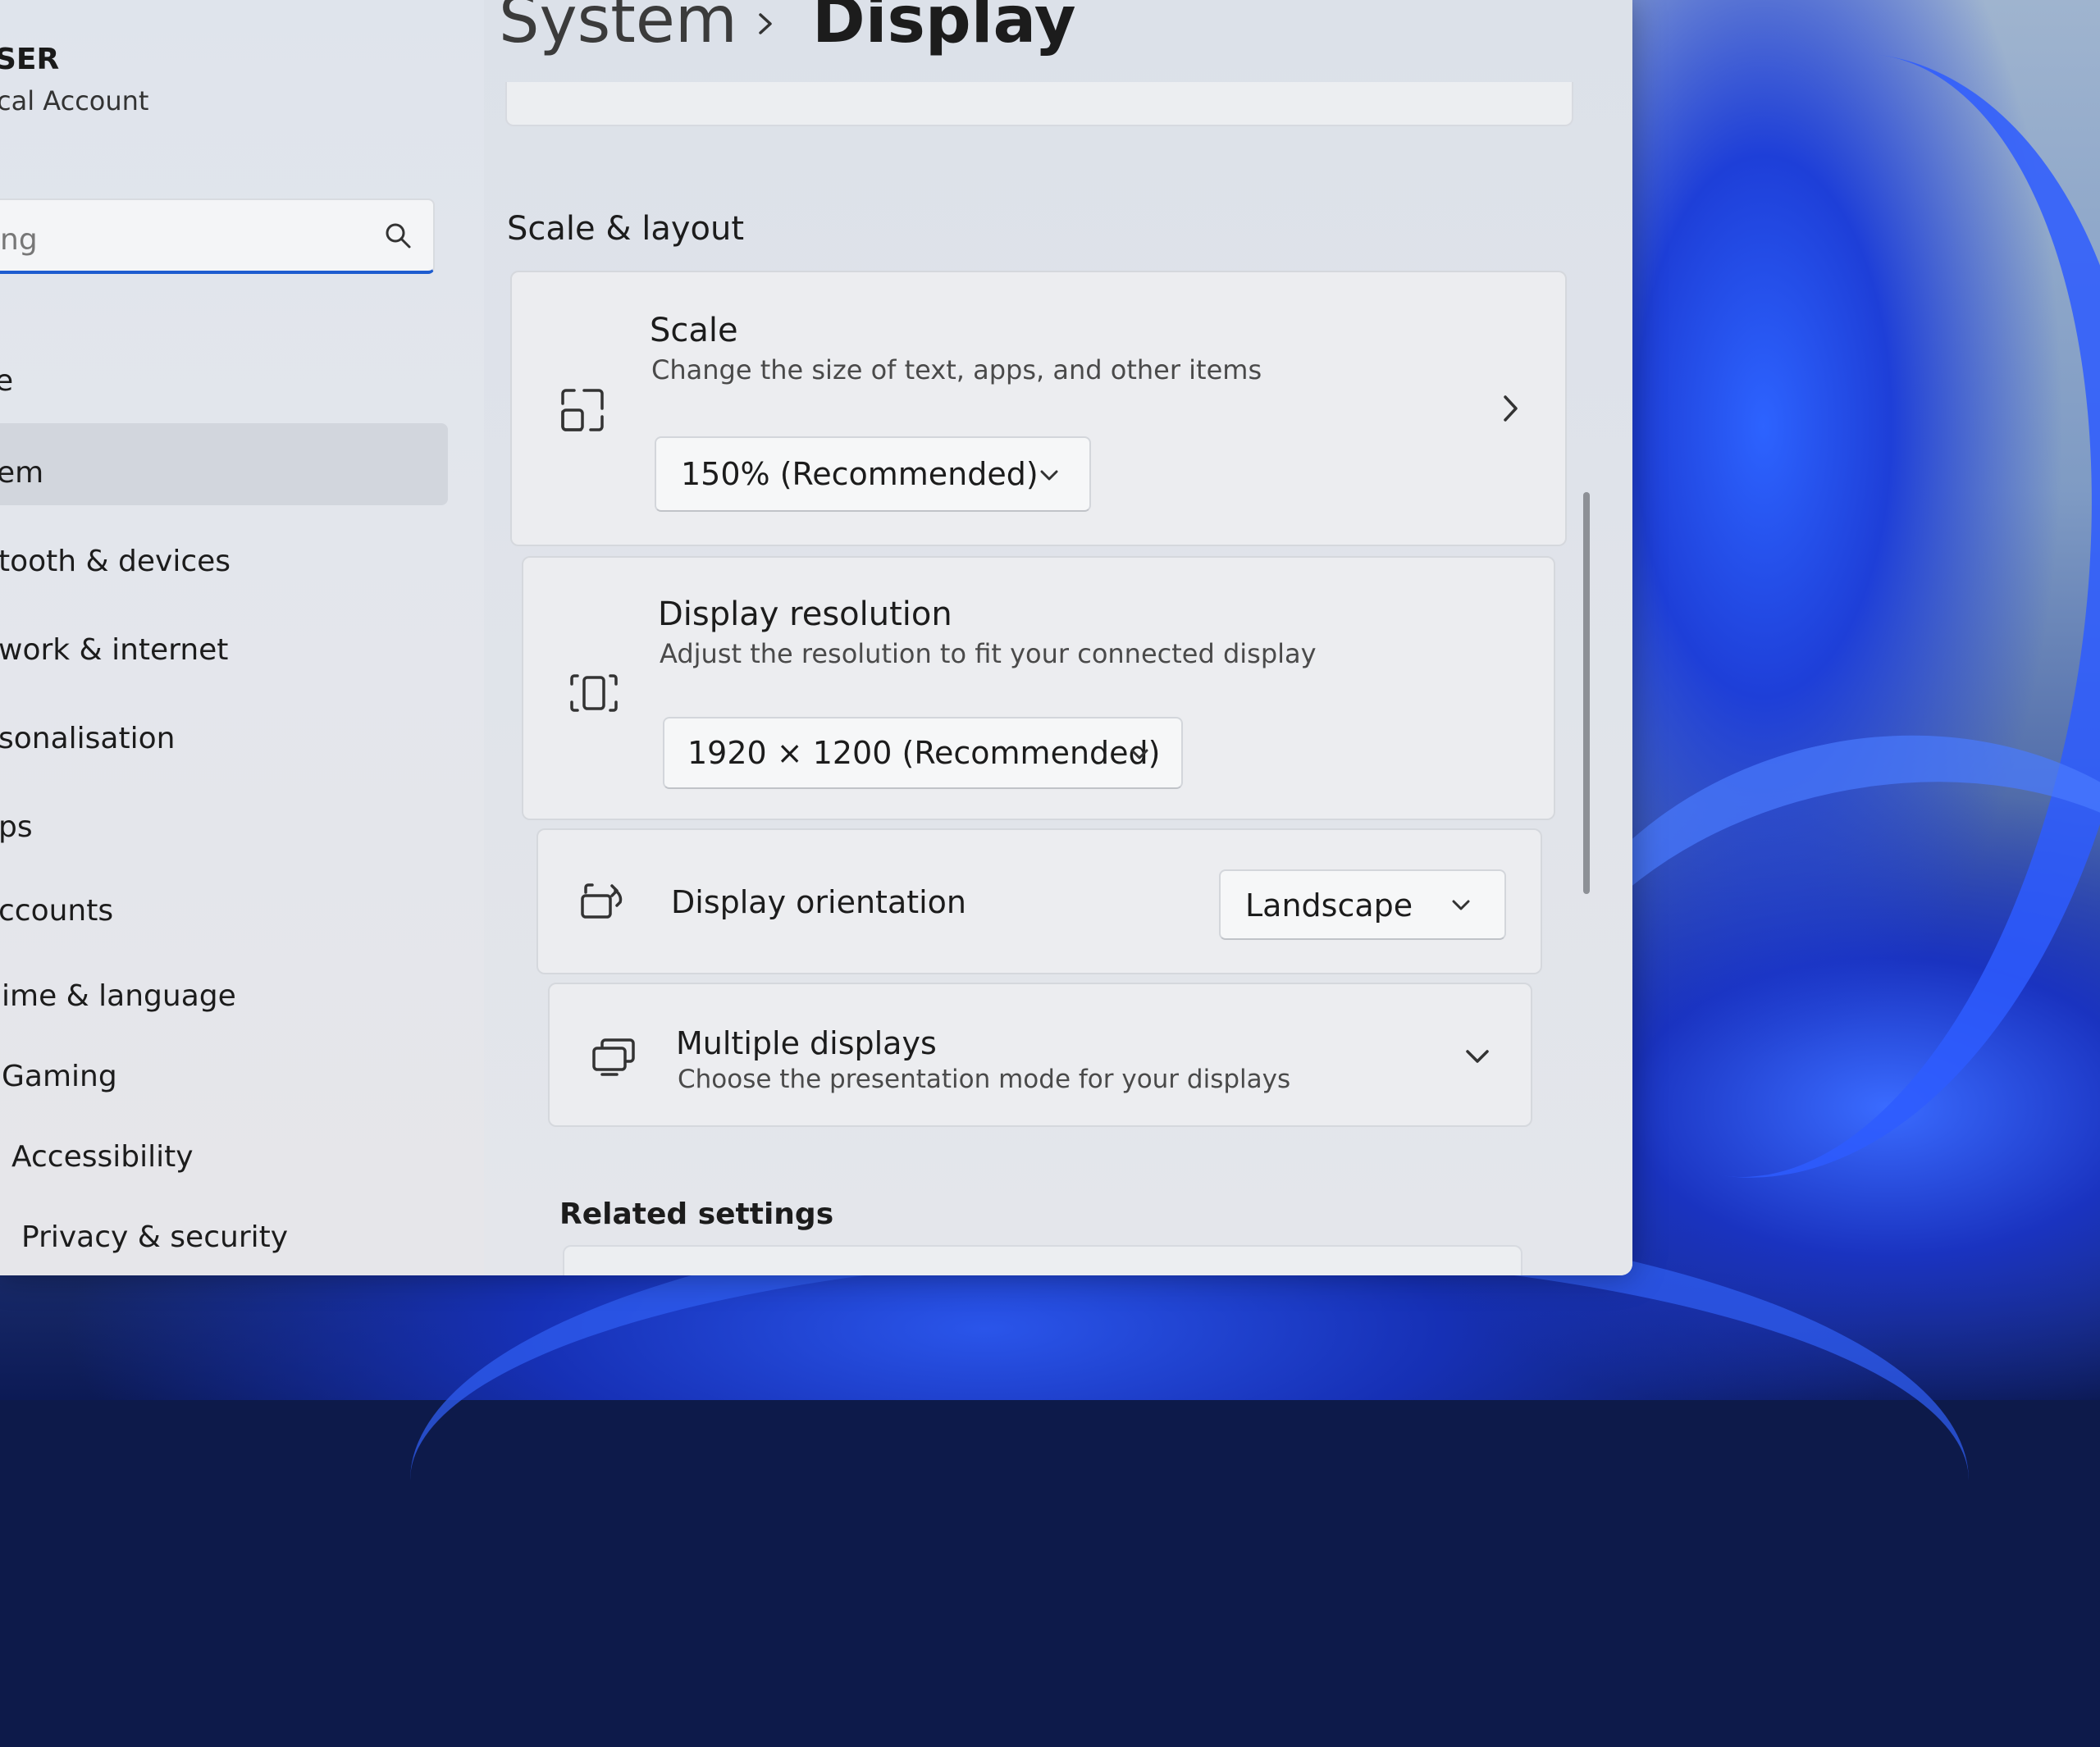 This screenshot has height=1747, width=2100. Describe the element at coordinates (116, 561) in the screenshot. I see `nav-item-bluetooth-devices: tooth & devices` at that location.